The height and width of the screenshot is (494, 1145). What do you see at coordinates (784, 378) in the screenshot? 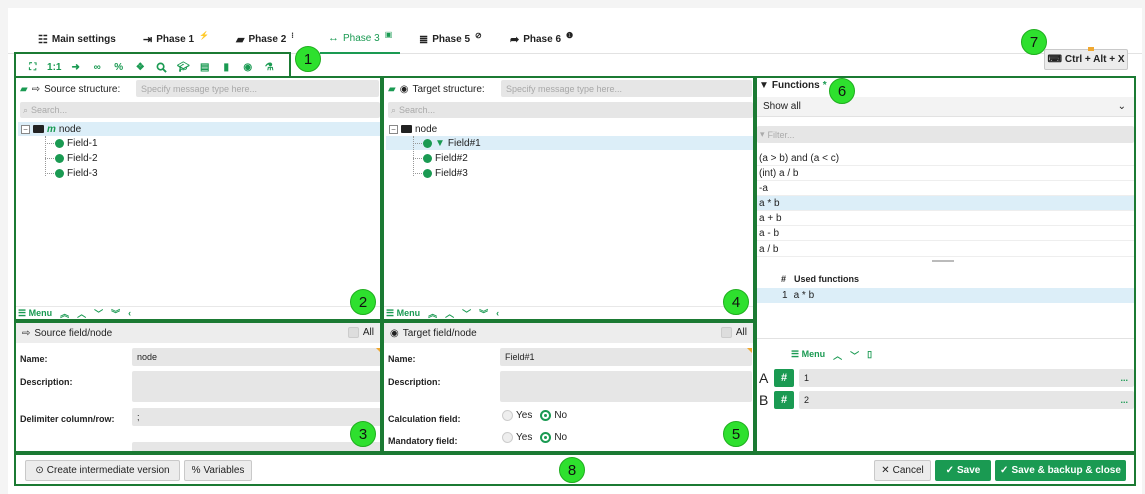
I see `variable-a-hash-button: #` at bounding box center [784, 378].